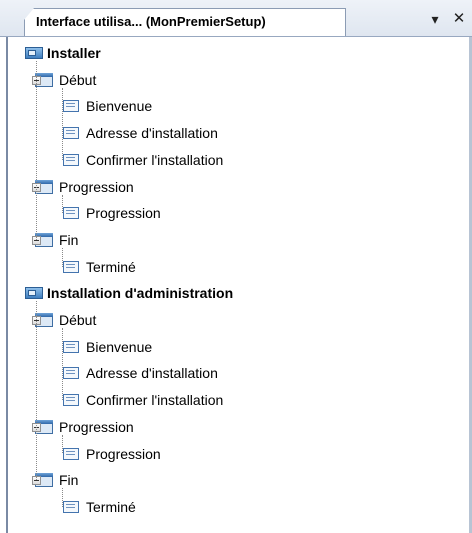 Image resolution: width=472 pixels, height=533 pixels. I want to click on tree-root-item-label: Installation d'administration, so click(140, 293).